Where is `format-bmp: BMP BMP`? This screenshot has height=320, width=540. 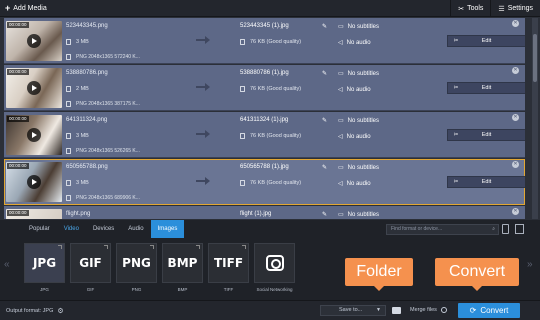
format-bmp: BMP BMP is located at coordinates (182, 267).